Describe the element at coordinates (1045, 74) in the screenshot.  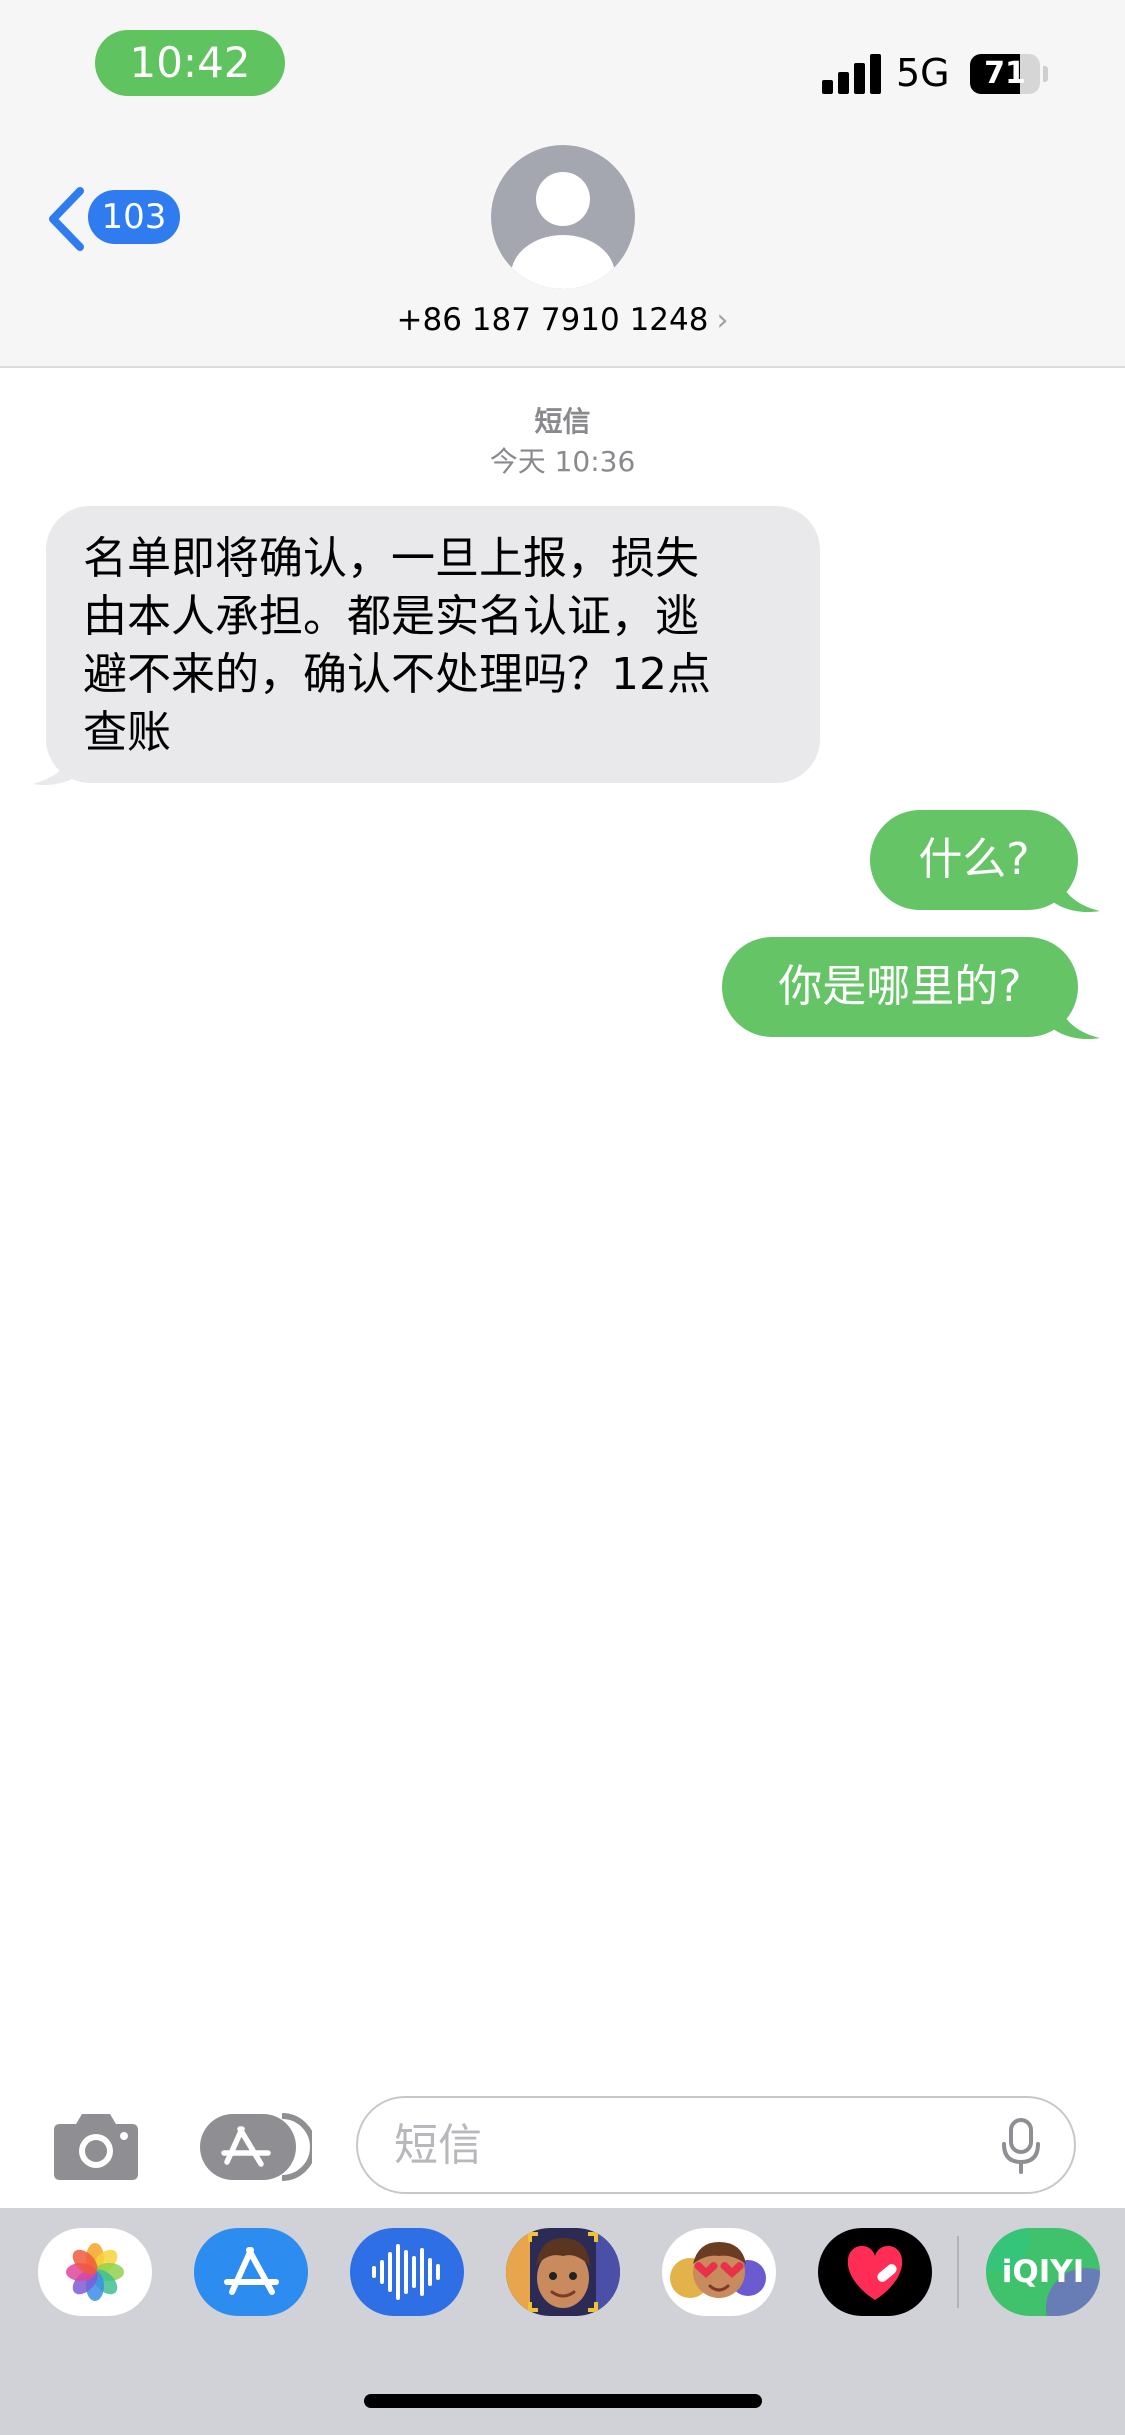
I see `battery-cap` at that location.